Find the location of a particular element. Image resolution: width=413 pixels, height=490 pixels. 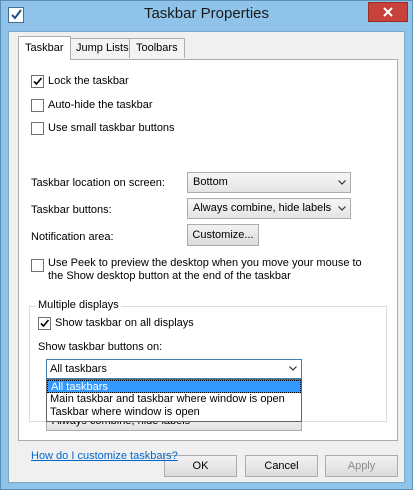

dropdown-option-window-open: Taskbar where window is open is located at coordinates (174, 412).